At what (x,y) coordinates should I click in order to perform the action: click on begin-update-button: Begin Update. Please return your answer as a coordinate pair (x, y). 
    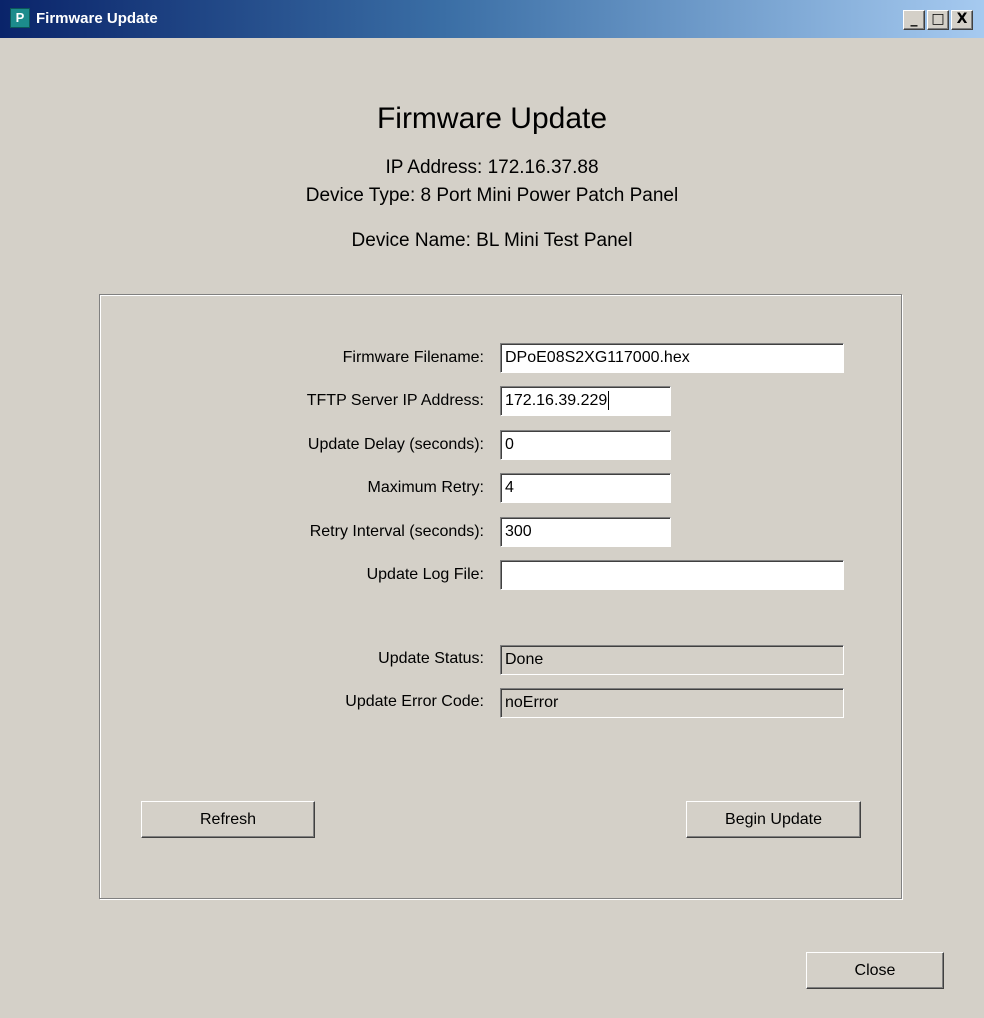
    Looking at the image, I should click on (773, 819).